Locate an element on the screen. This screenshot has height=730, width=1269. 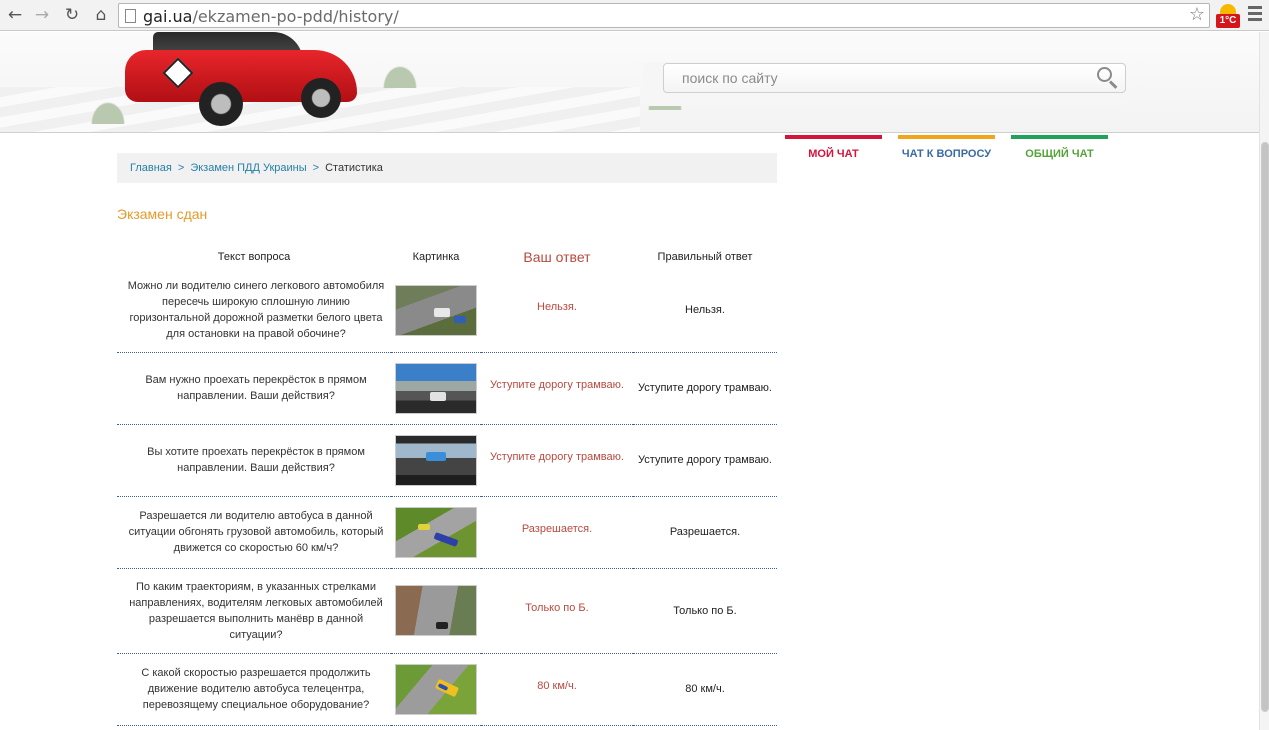
reload-icon: ↻ is located at coordinates (72, 15).